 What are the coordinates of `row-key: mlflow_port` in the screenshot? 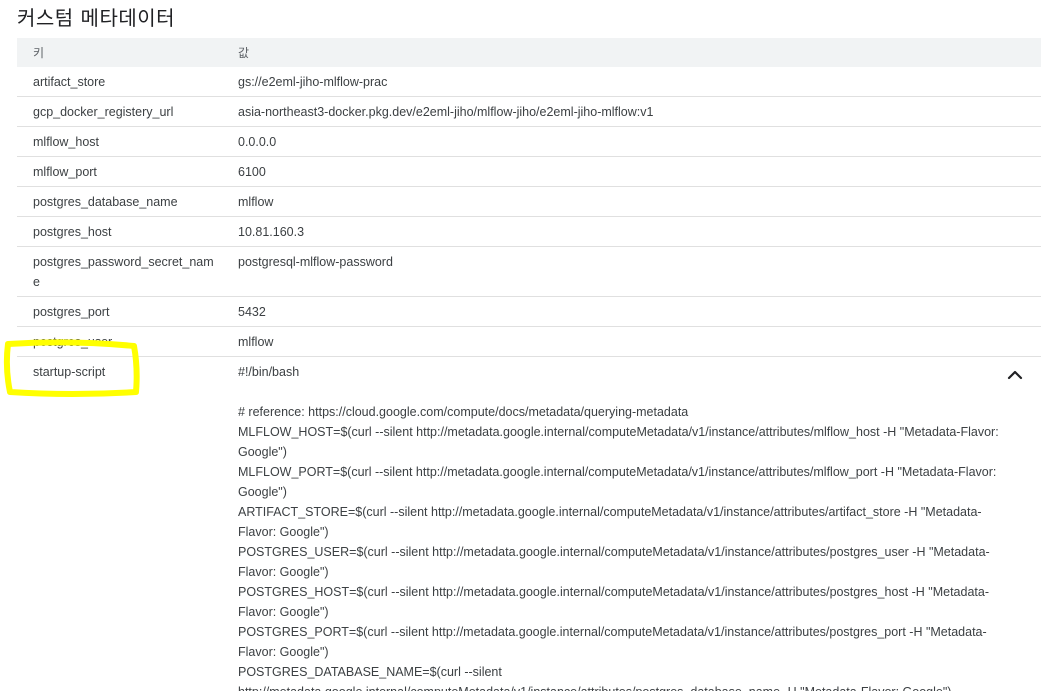 It's located at (65, 172).